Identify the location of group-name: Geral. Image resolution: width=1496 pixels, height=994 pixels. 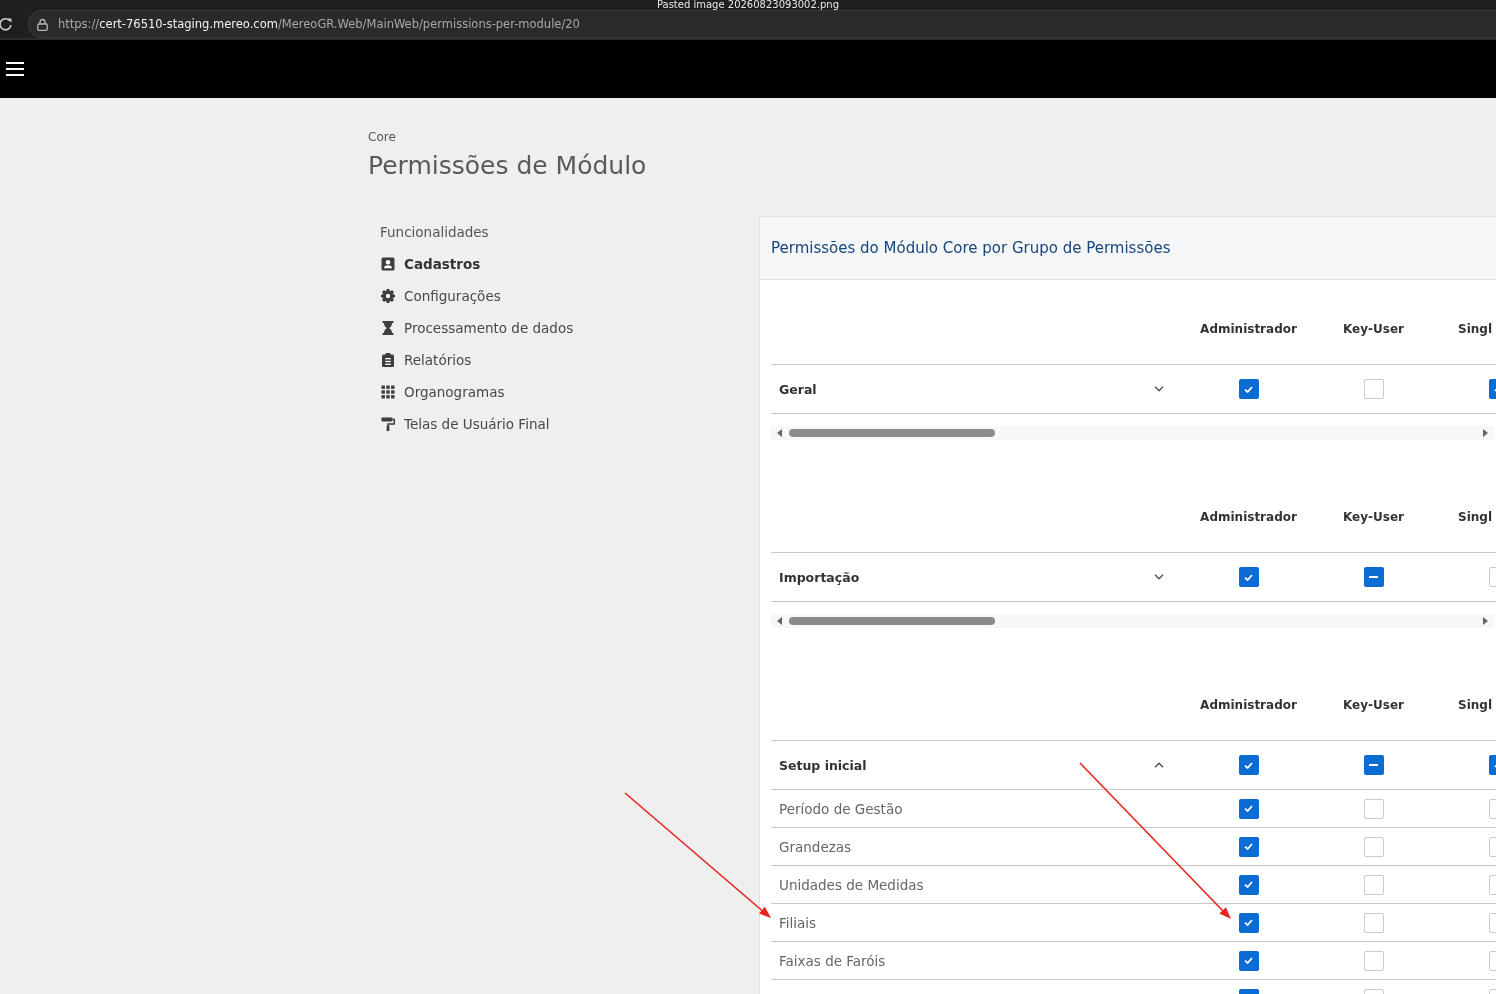
(798, 389).